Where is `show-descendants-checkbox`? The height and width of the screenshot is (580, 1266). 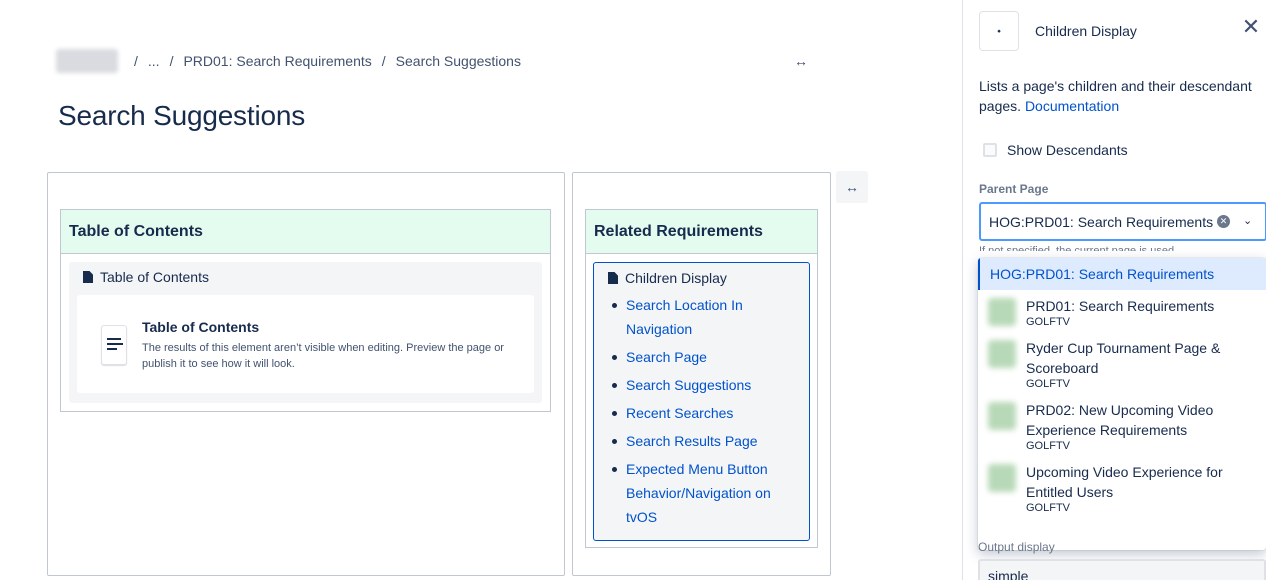 show-descendants-checkbox is located at coordinates (990, 150).